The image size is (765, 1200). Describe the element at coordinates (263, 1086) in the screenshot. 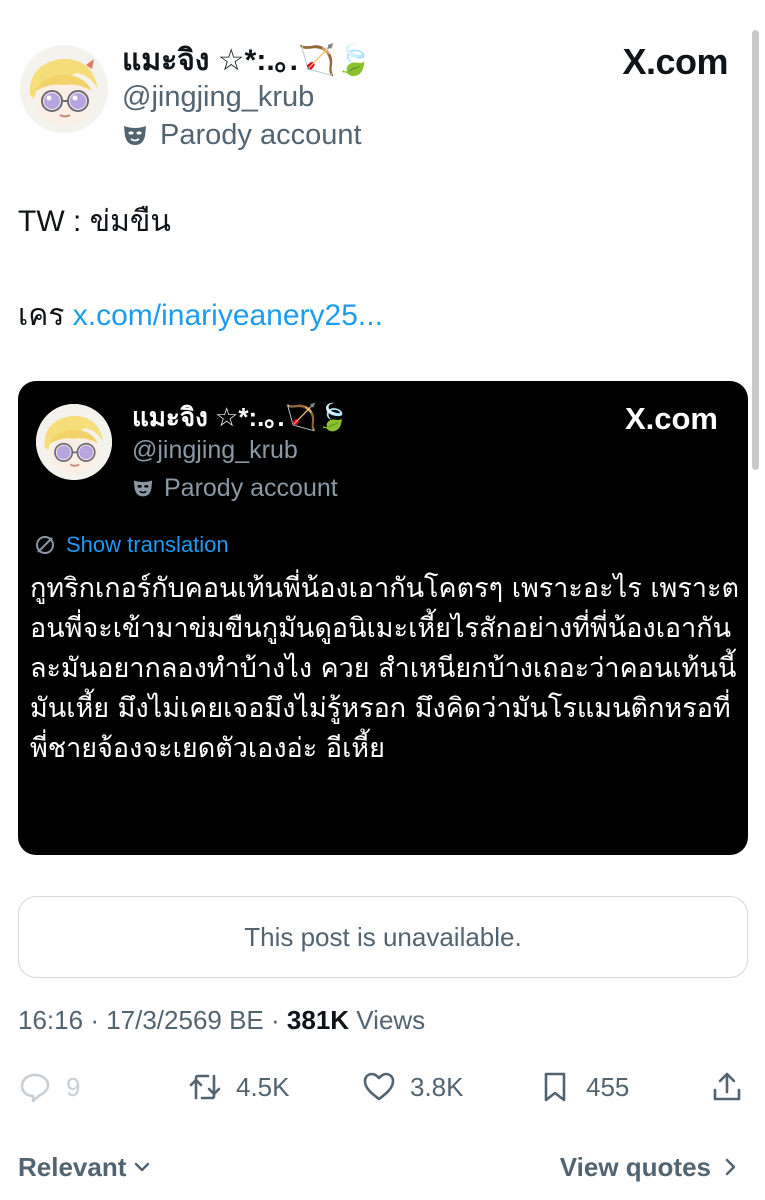

I see `repost-count: 4.5K` at that location.